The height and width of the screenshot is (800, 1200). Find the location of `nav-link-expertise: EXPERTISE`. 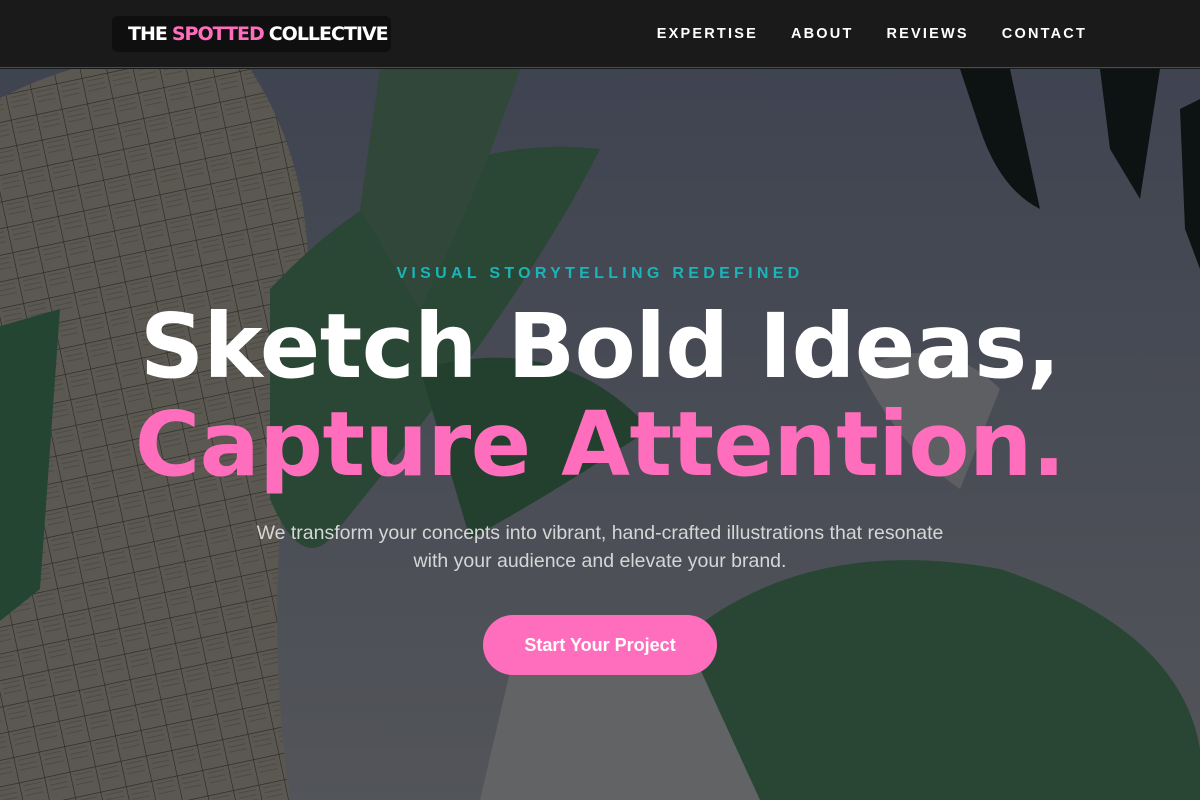

nav-link-expertise: EXPERTISE is located at coordinates (707, 34).